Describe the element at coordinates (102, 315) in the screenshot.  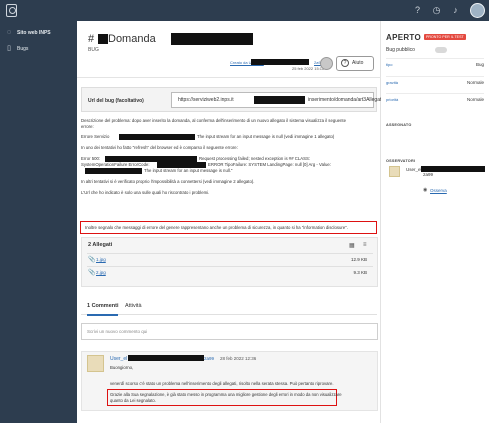
I see `active-tab-indicator` at that location.